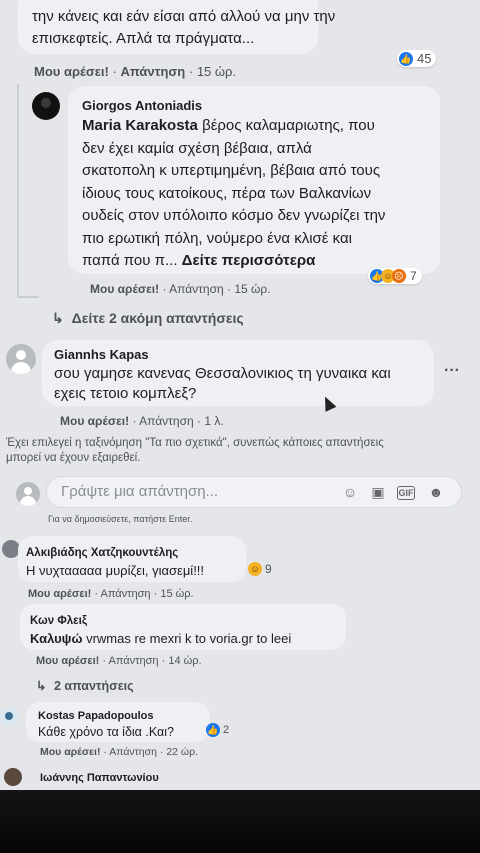 The width and height of the screenshot is (480, 853). Describe the element at coordinates (213, 421) in the screenshot. I see `timestamp: 1 λ.` at that location.